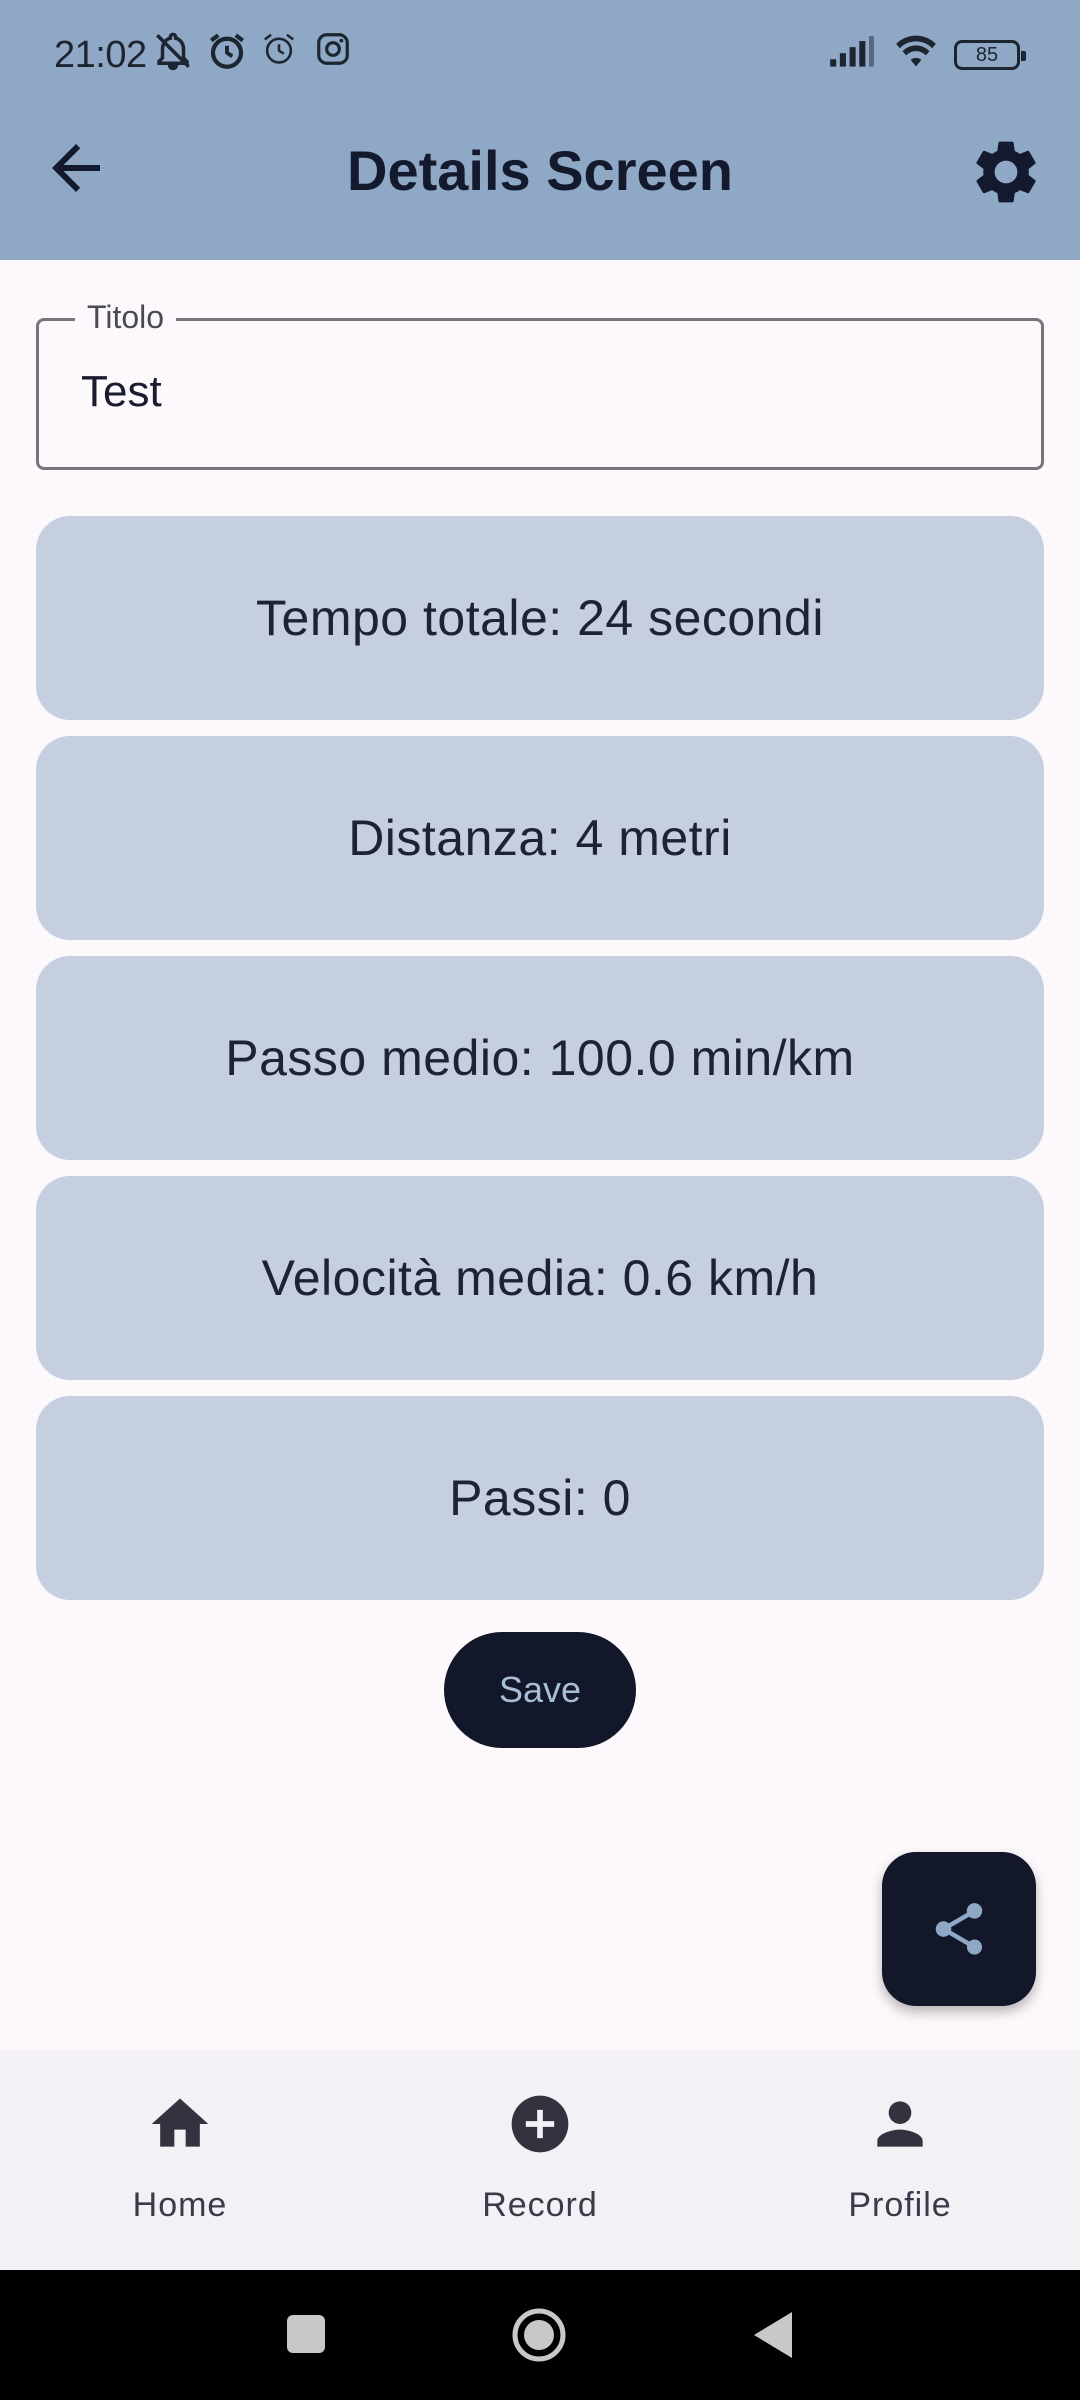 The image size is (1080, 2400). I want to click on stat-card-average-speed: Velocità media: 0.6 km/h, so click(540, 1278).